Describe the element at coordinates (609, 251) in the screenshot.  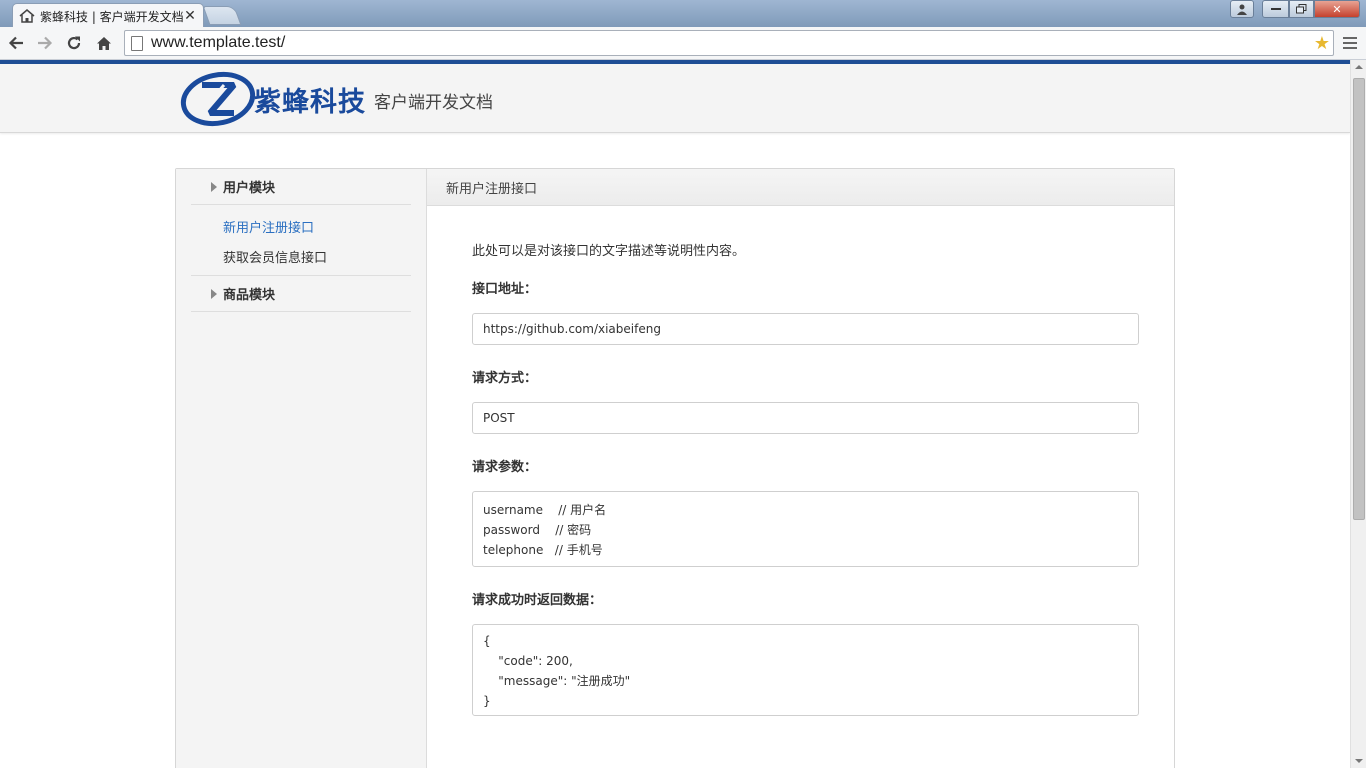
I see `api-description: 此处可以是对该接口的文字描述等说明性内容。` at that location.